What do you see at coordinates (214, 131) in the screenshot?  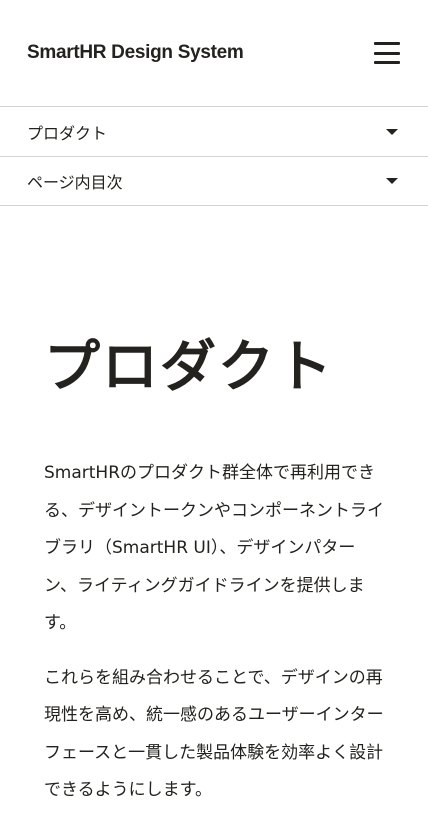 I see `product-nav-toggle: プロダクト` at bounding box center [214, 131].